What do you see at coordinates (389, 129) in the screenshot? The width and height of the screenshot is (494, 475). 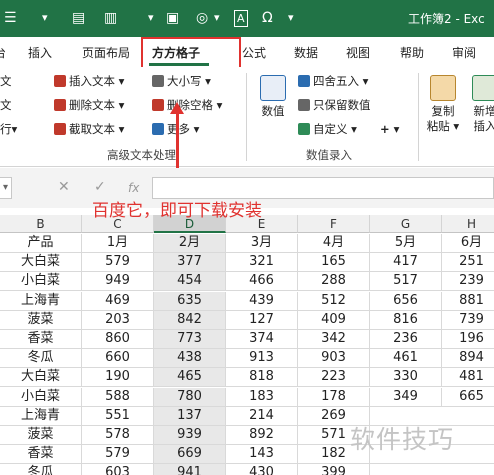 I see `plus-button: + ▾` at bounding box center [389, 129].